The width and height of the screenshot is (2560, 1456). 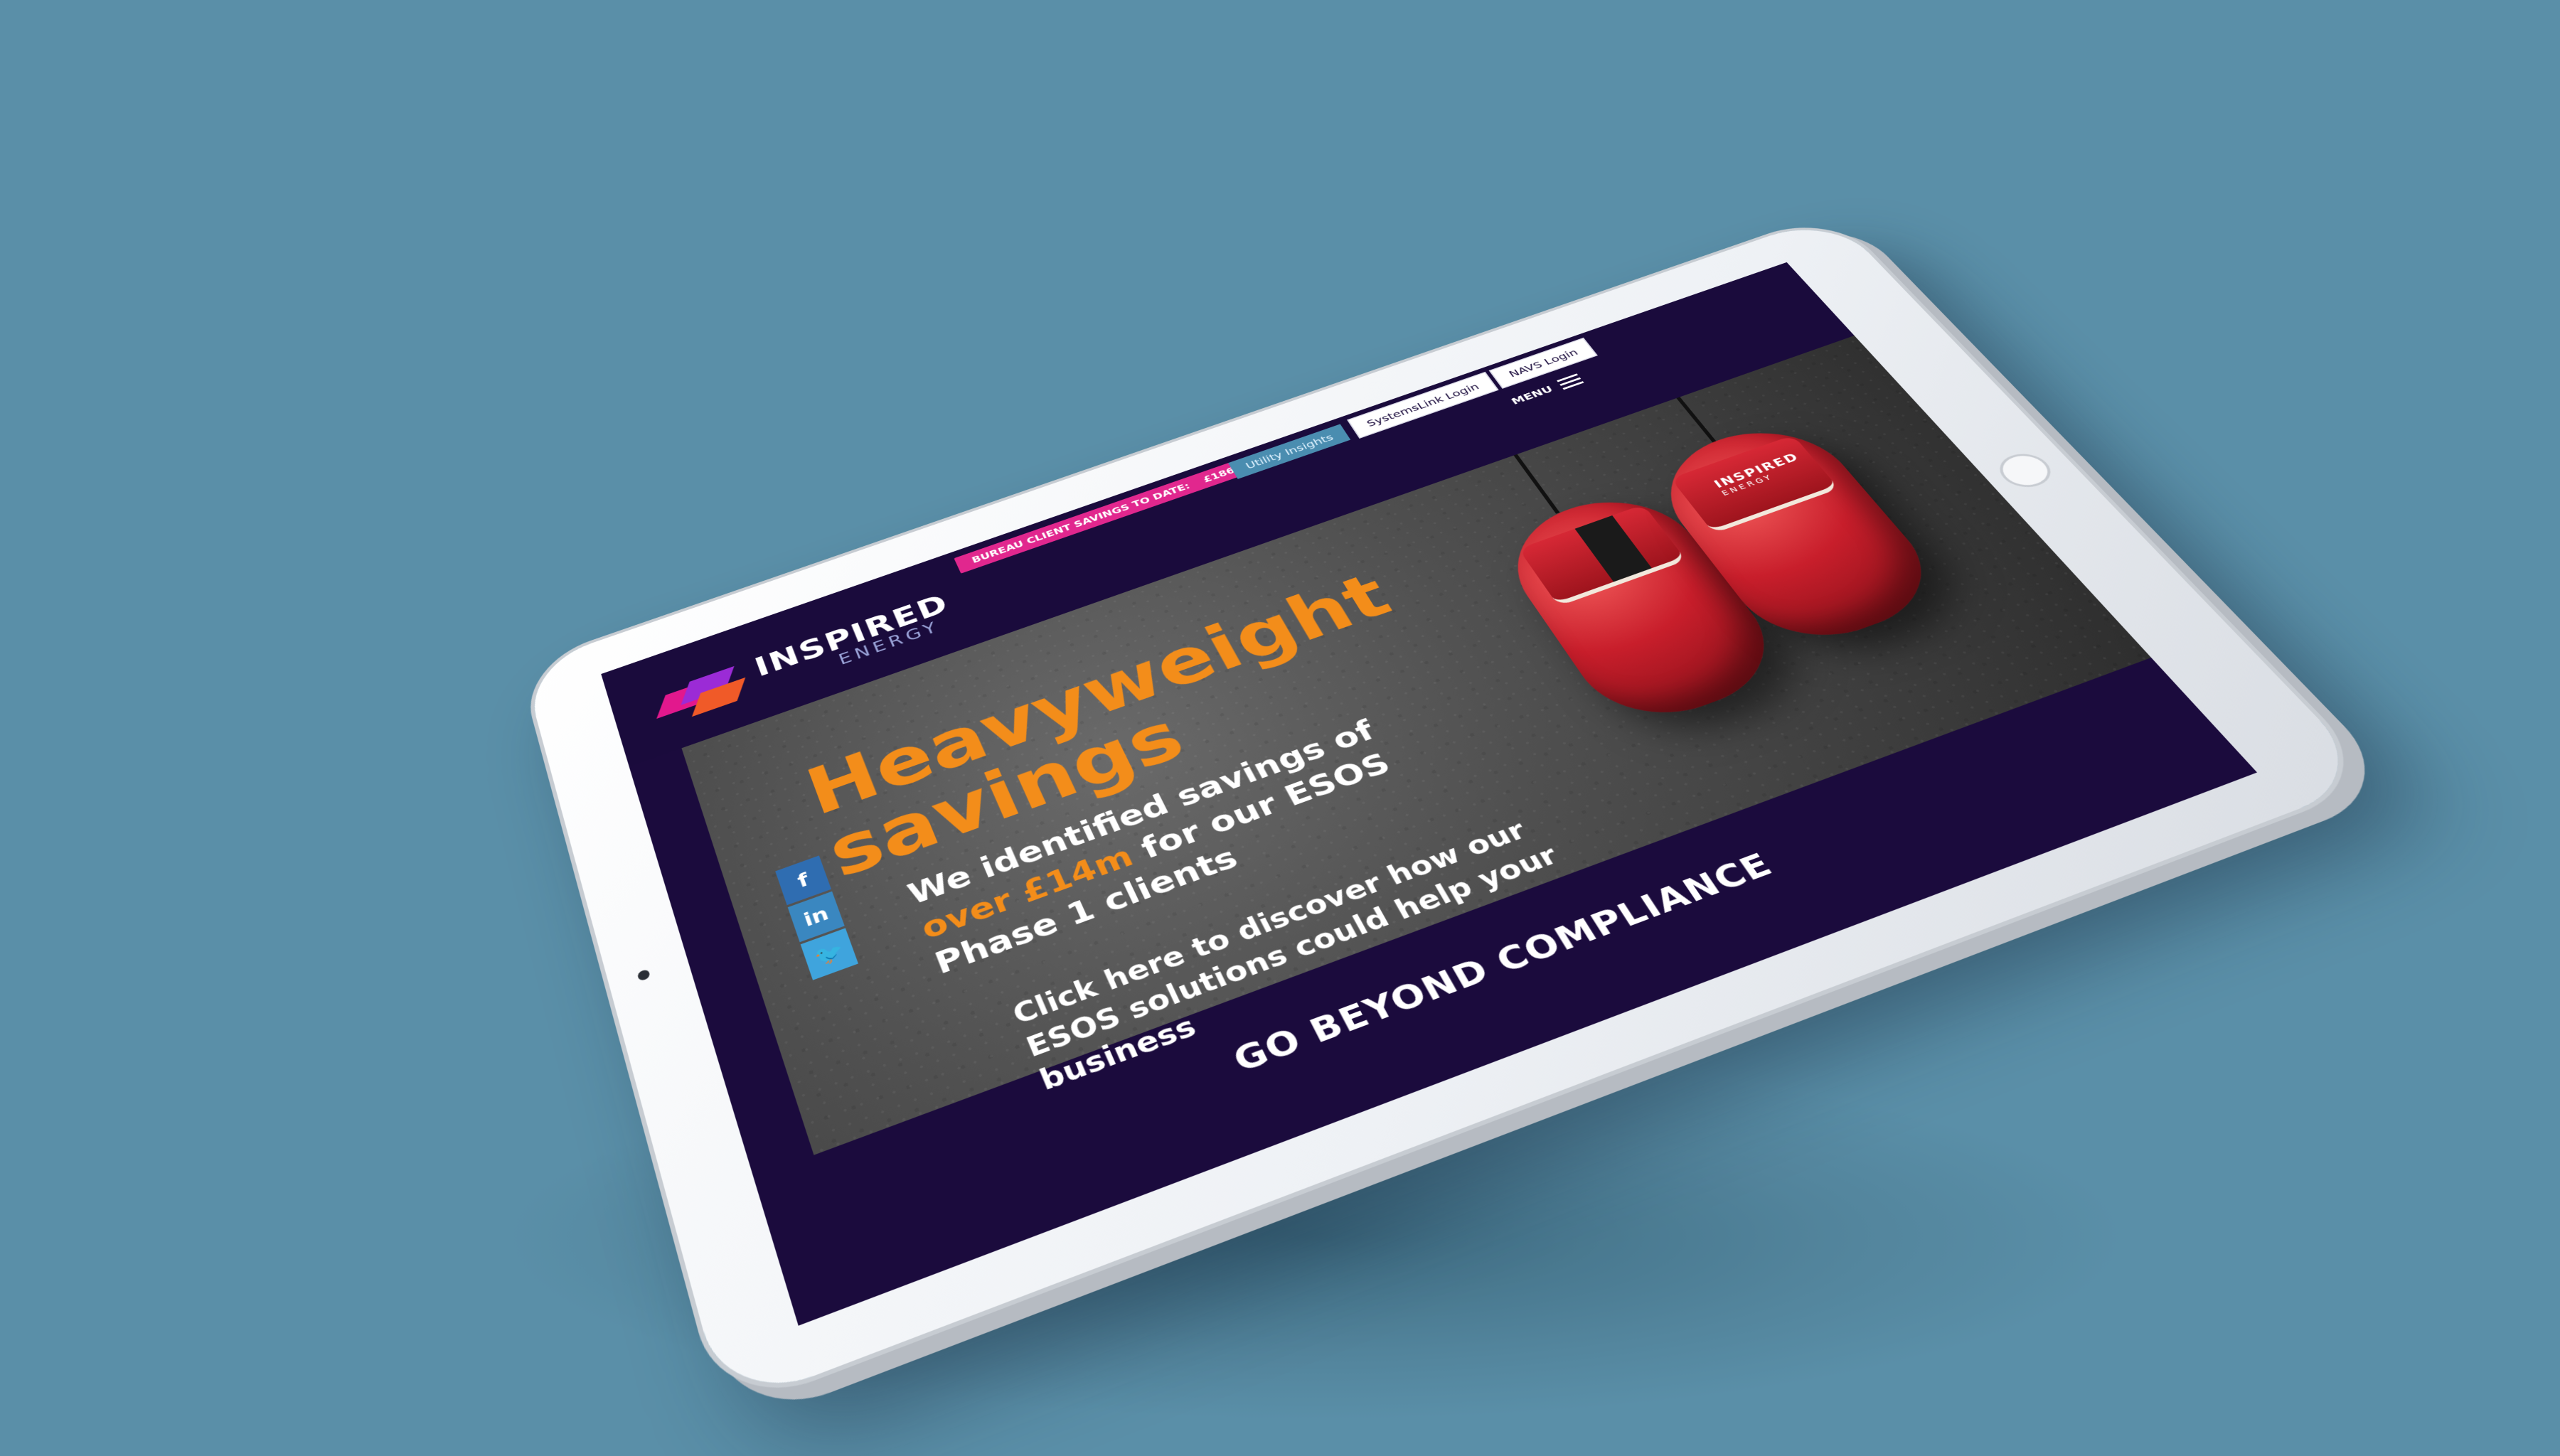 I want to click on utility-insights-button: Utility Insights, so click(x=1289, y=451).